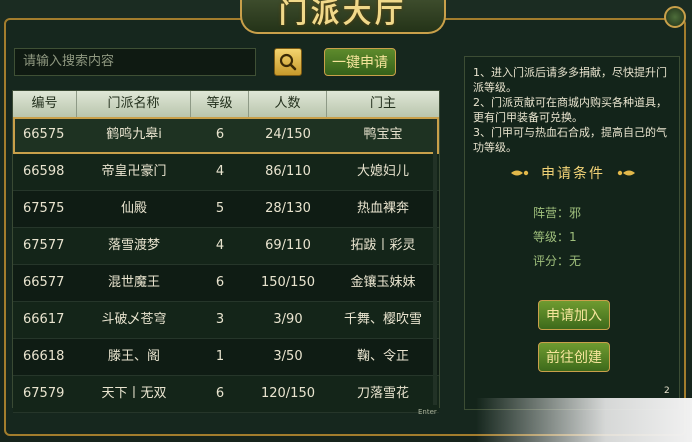  What do you see at coordinates (226, 246) in the screenshot?
I see `table-row: 67577 落雪渡梦 4 69/110 拓跋丨彩灵` at bounding box center [226, 246].